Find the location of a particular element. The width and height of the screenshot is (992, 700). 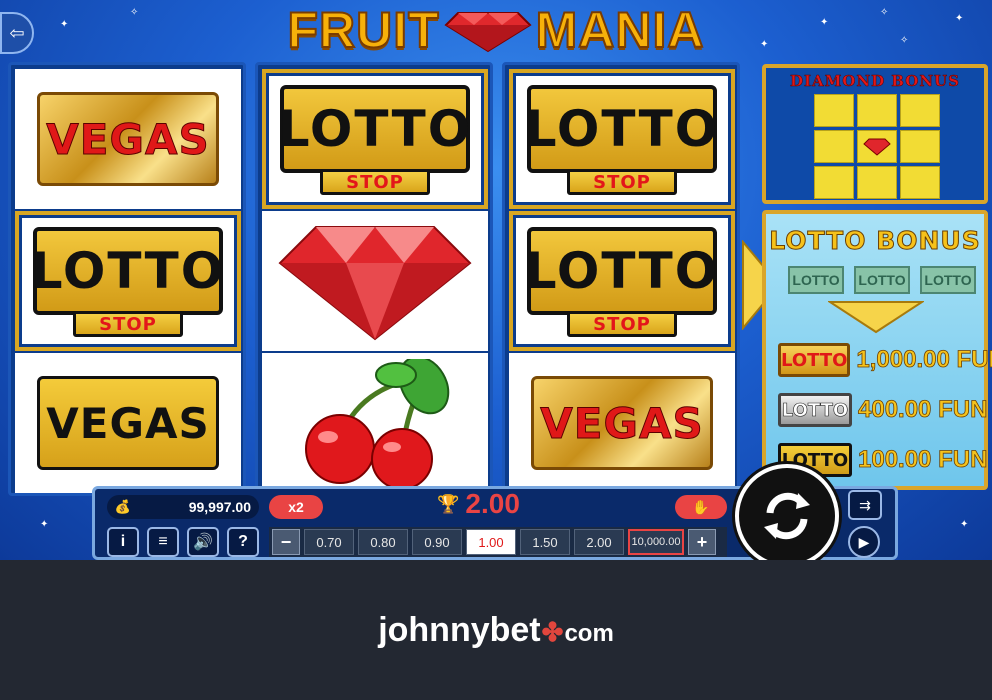

help-button: ? is located at coordinates (243, 542).